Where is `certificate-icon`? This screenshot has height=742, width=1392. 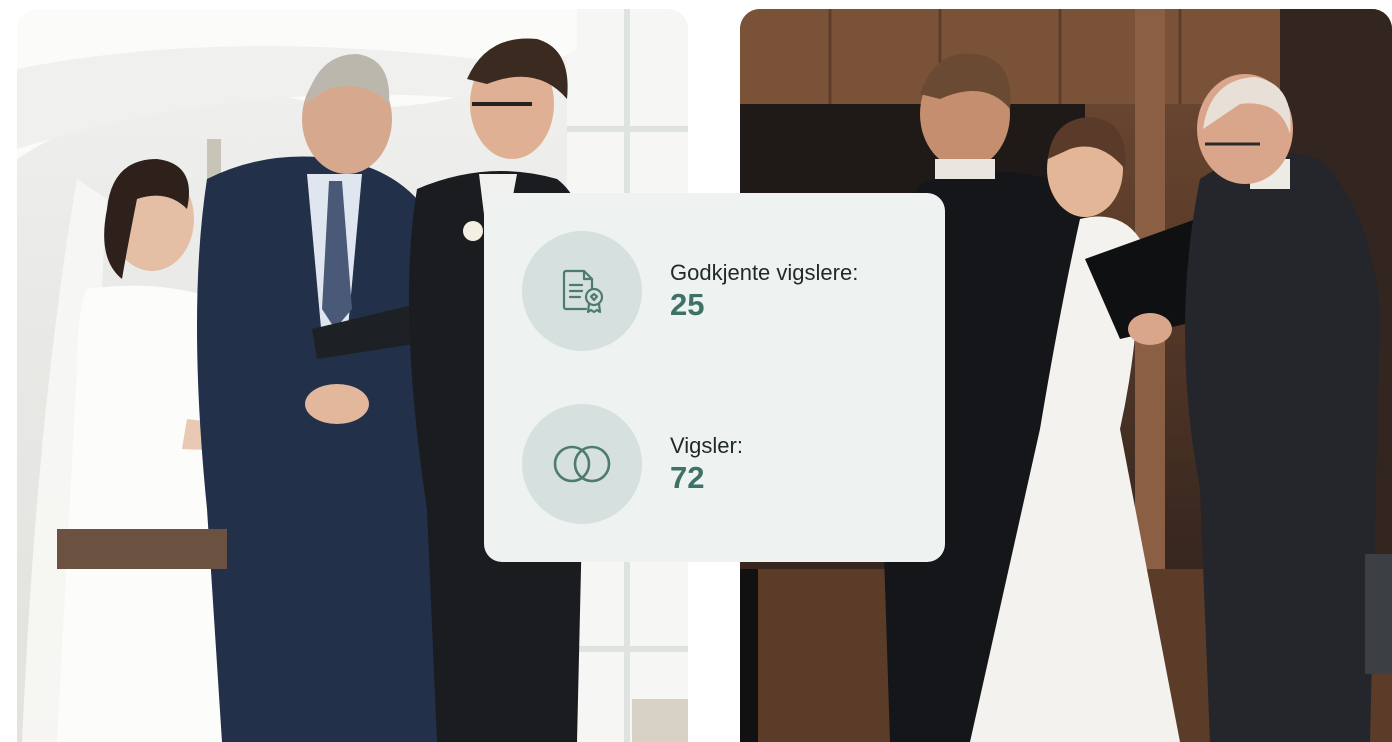
certificate-icon is located at coordinates (582, 291).